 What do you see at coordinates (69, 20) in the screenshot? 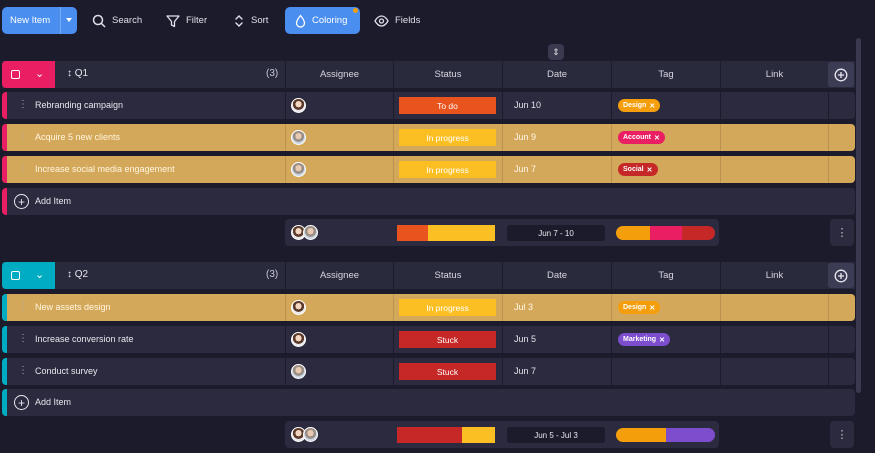
I see `dropdown-caret-icon` at bounding box center [69, 20].